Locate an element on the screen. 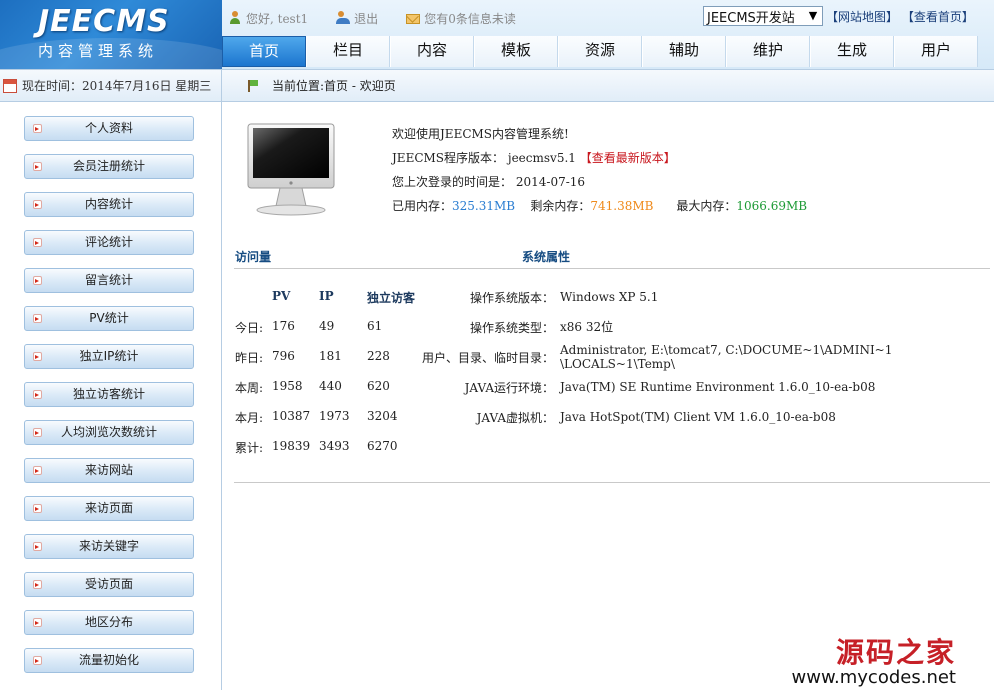 This screenshot has height=690, width=994. view-home-link: 【查看首页】 is located at coordinates (938, 17).